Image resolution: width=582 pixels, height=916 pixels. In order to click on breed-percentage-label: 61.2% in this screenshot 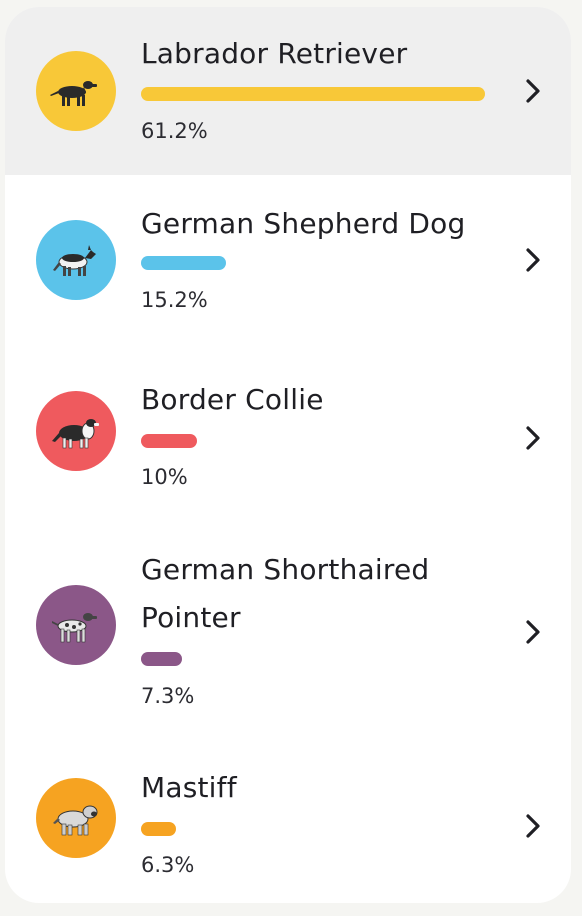, I will do `click(174, 131)`.